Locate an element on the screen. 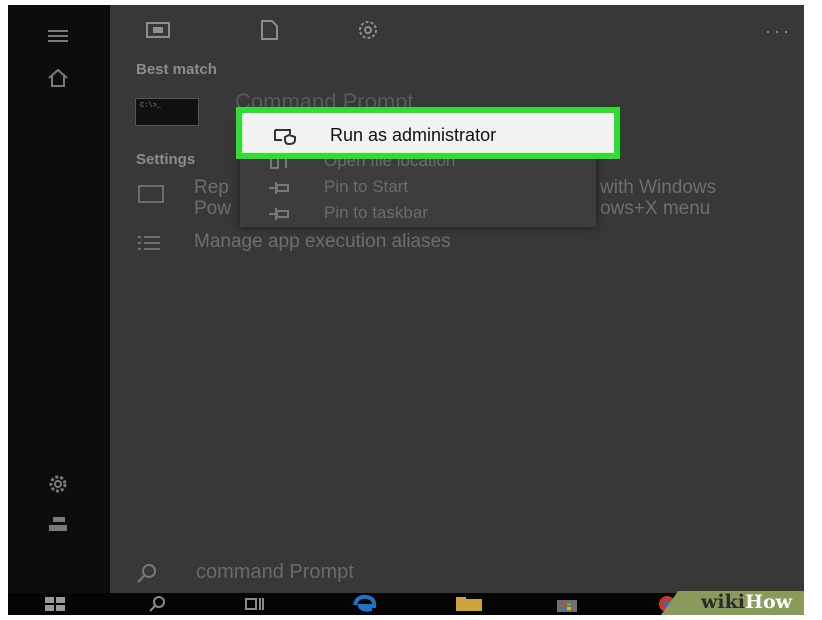  best-match-heading: Best match is located at coordinates (176, 69).